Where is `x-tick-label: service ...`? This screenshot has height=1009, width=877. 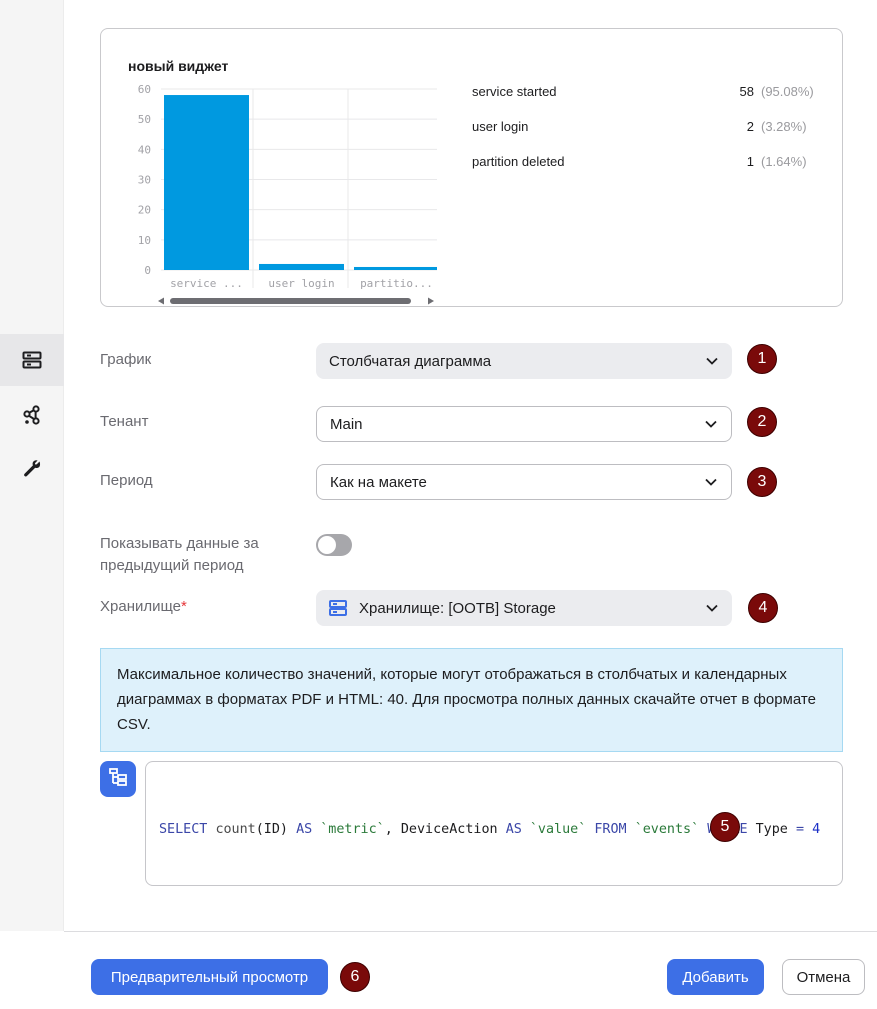
x-tick-label: service ... is located at coordinates (206, 283).